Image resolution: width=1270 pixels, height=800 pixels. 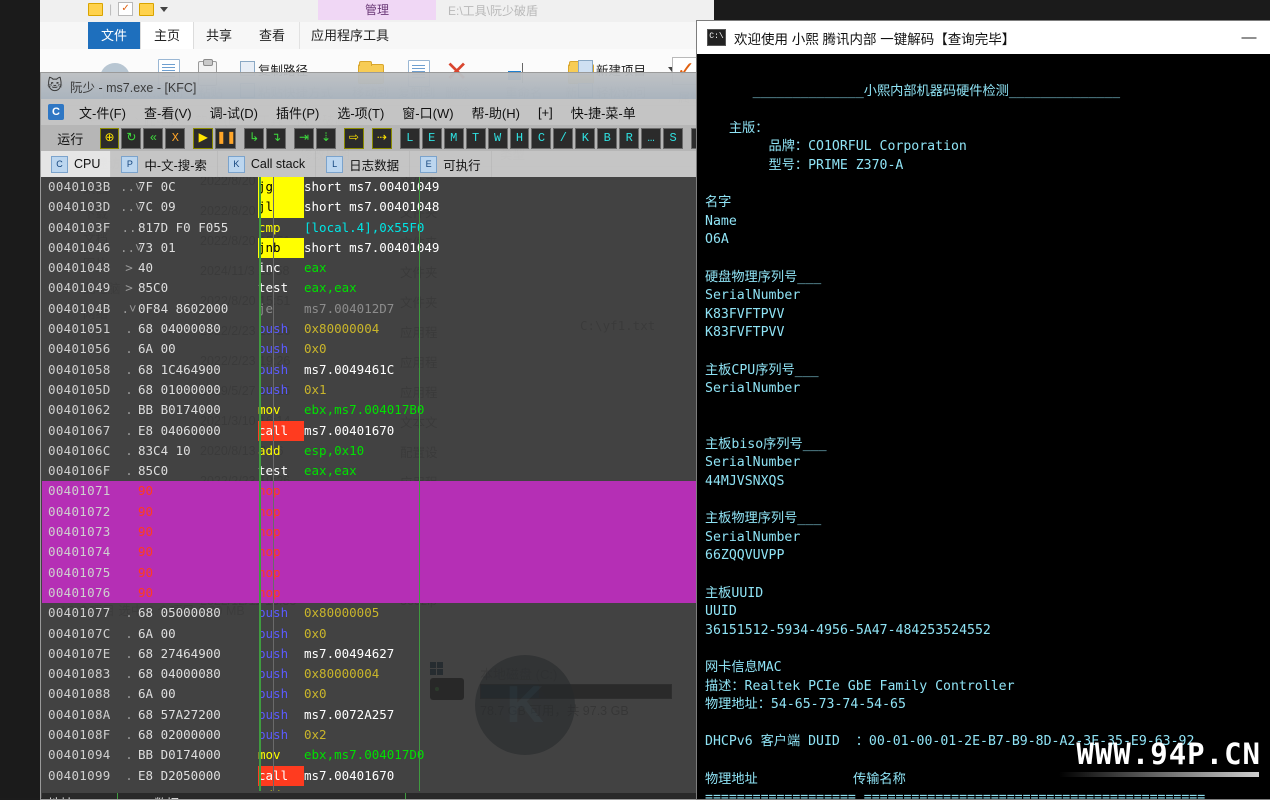 I want to click on tab-可执行: E 可执行, so click(x=451, y=164).